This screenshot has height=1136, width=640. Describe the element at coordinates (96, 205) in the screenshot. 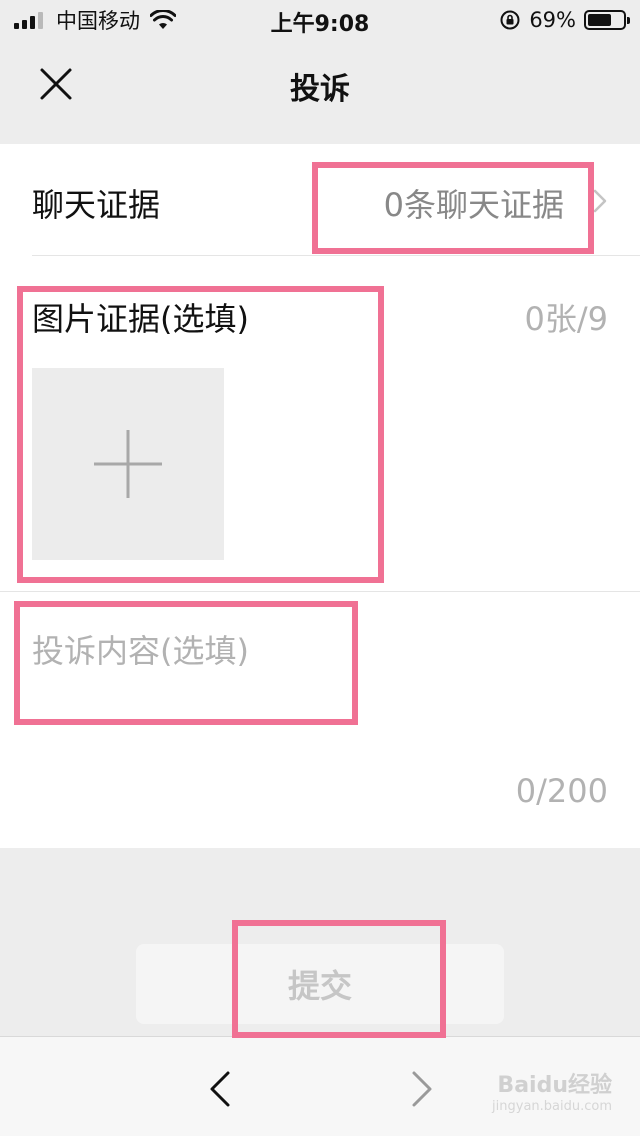

I see `chat-evidence-label: 聊天证据` at that location.